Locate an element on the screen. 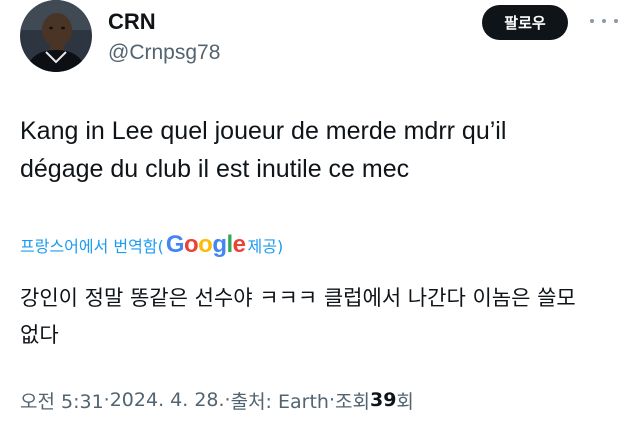  google-logo: Google is located at coordinates (205, 244).